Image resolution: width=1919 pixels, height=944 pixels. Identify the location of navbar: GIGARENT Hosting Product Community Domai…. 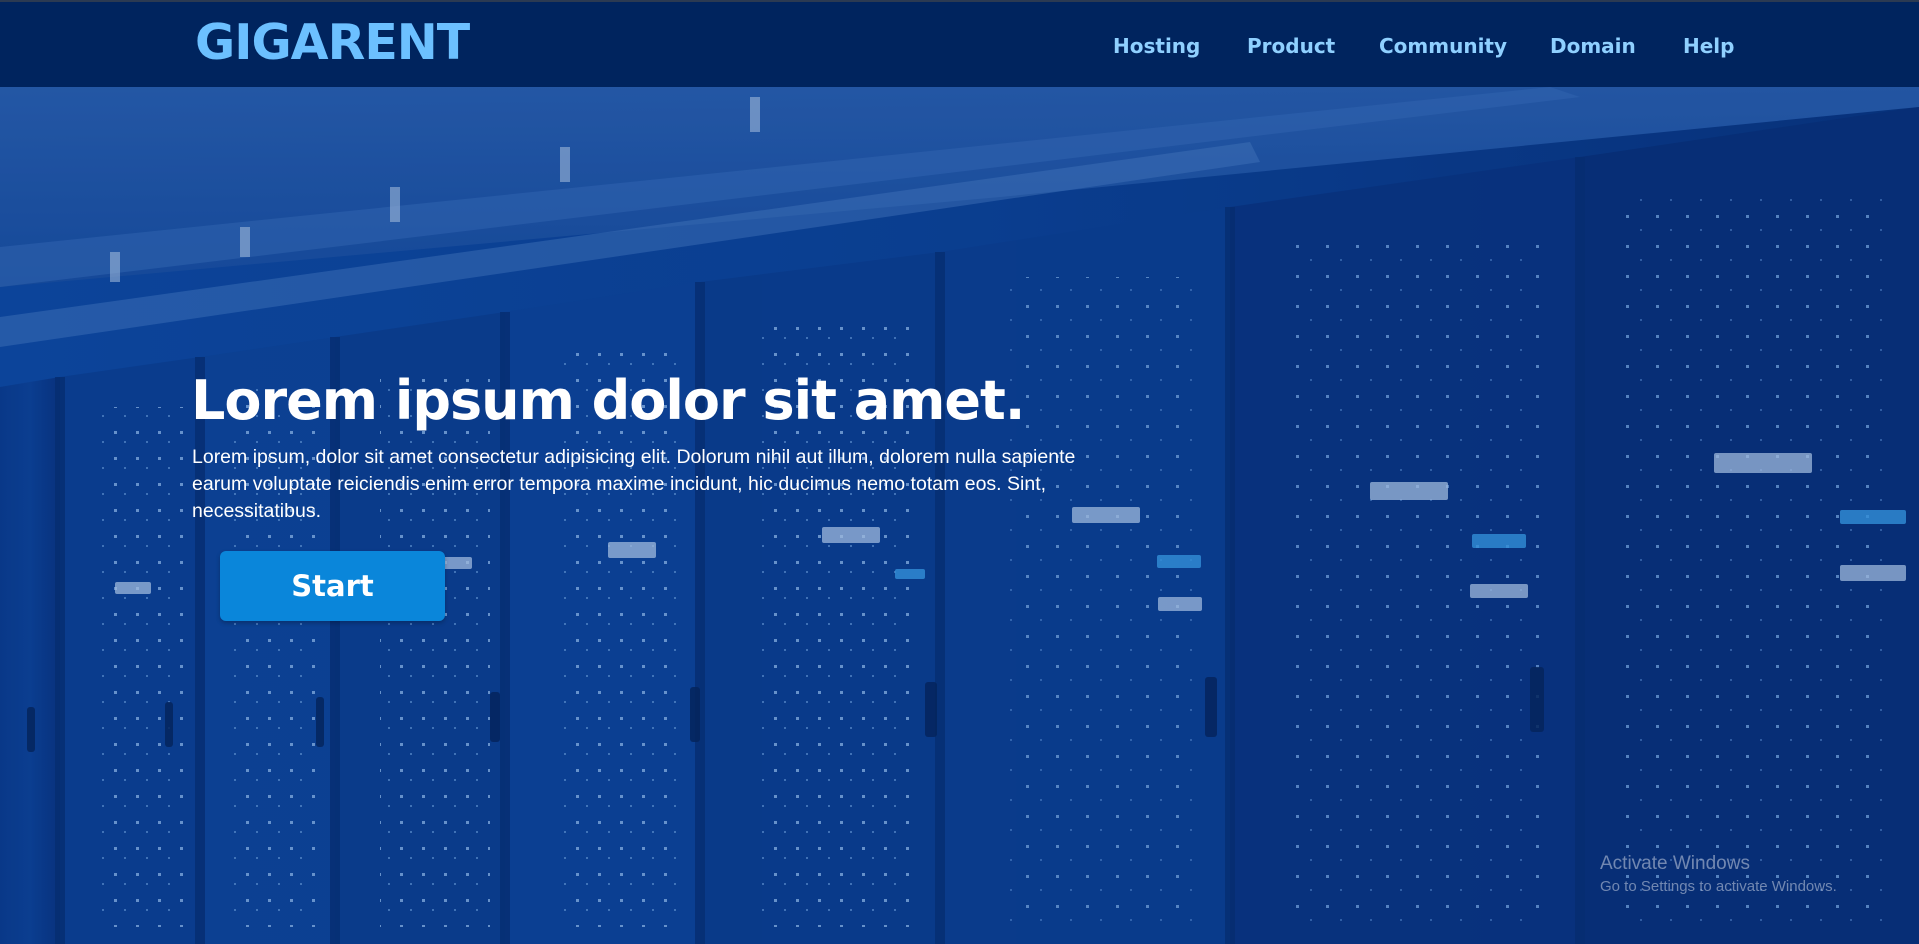
(959, 44).